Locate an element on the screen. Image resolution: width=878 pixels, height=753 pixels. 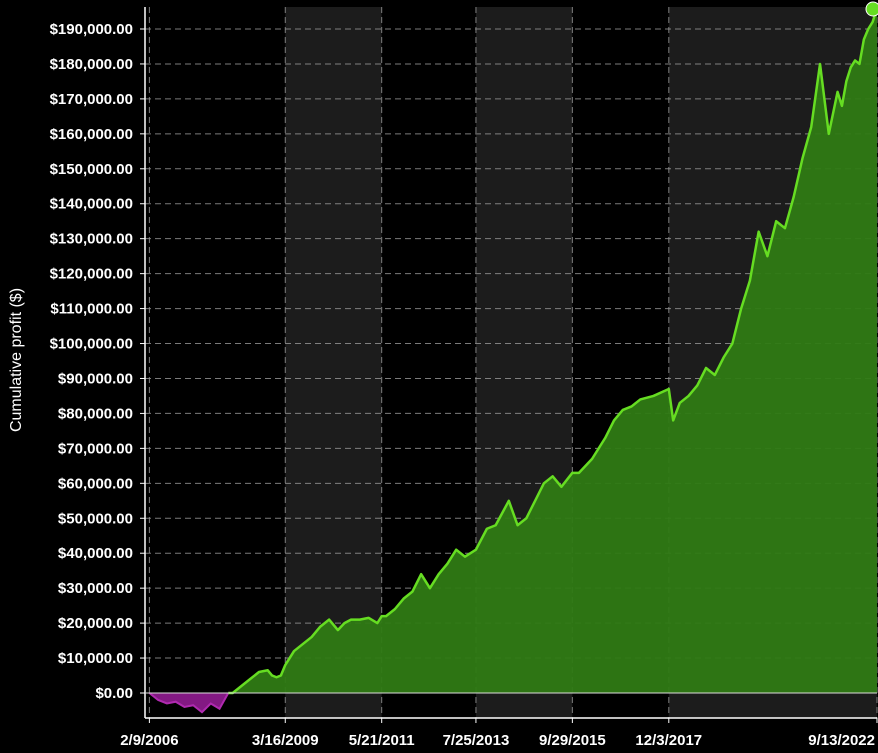
x-tick-label: 5/21/2011 is located at coordinates (382, 740).